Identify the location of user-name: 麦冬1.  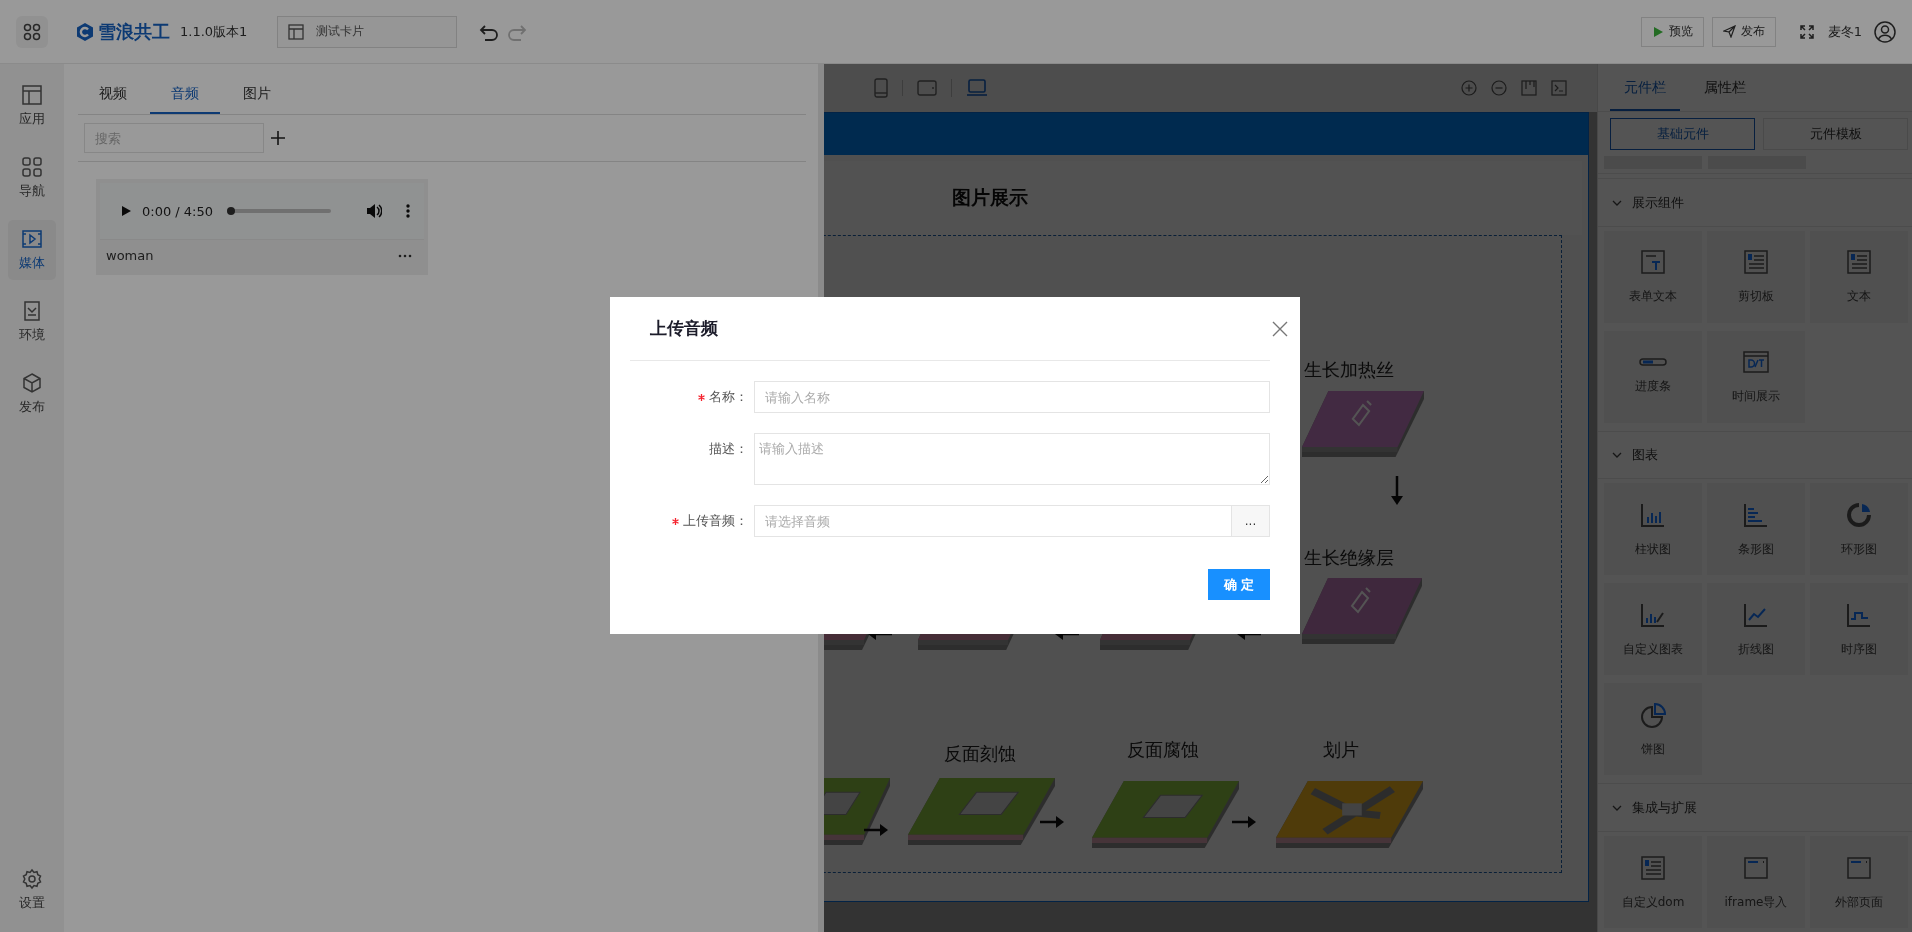
(1844, 31).